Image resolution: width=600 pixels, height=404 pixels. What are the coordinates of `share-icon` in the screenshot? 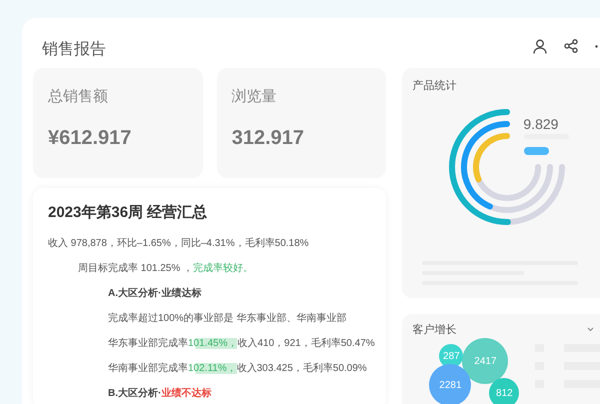 It's located at (571, 46).